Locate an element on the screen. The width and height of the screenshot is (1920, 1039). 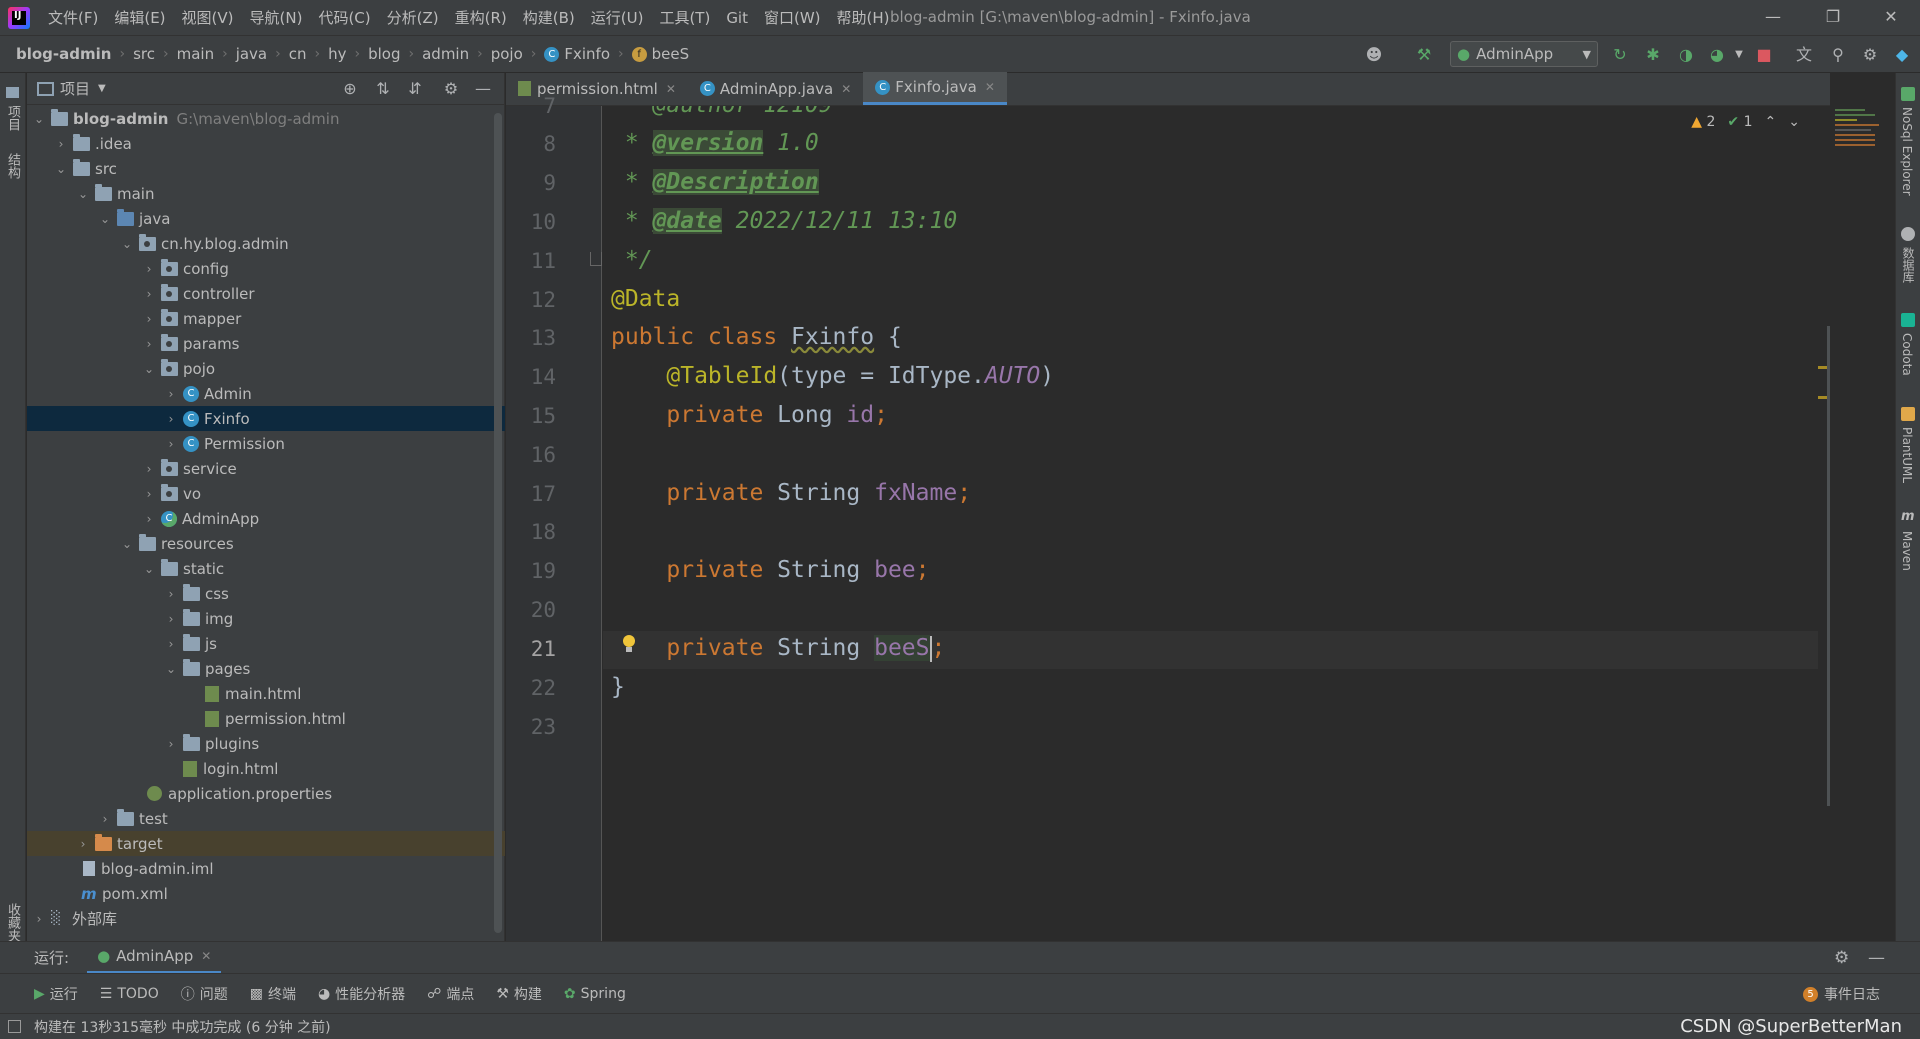
tree-node-external-libraries: › ░ 外部库 is located at coordinates (266, 918).